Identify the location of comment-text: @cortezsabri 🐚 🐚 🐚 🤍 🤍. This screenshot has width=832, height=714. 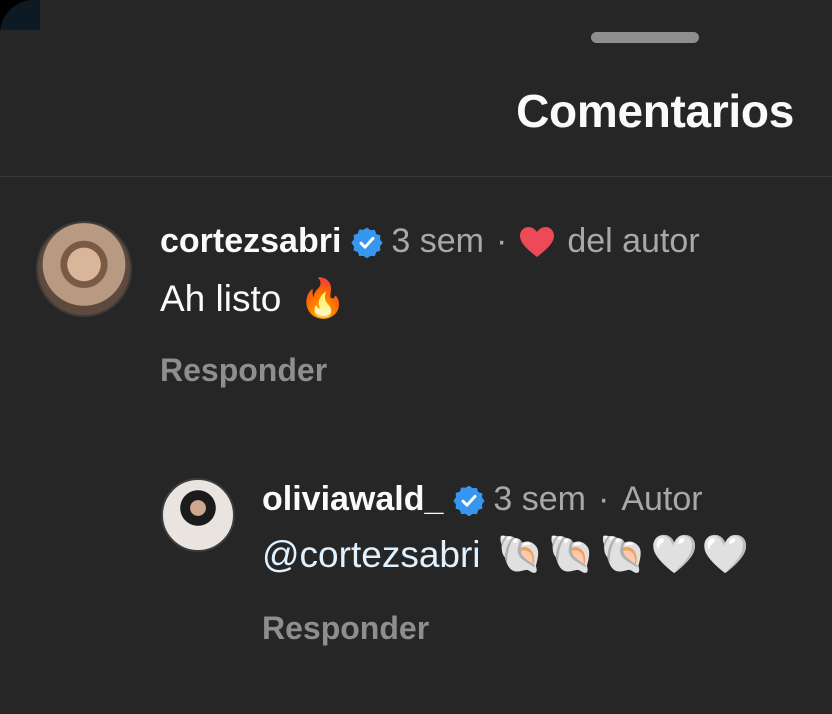
(505, 555).